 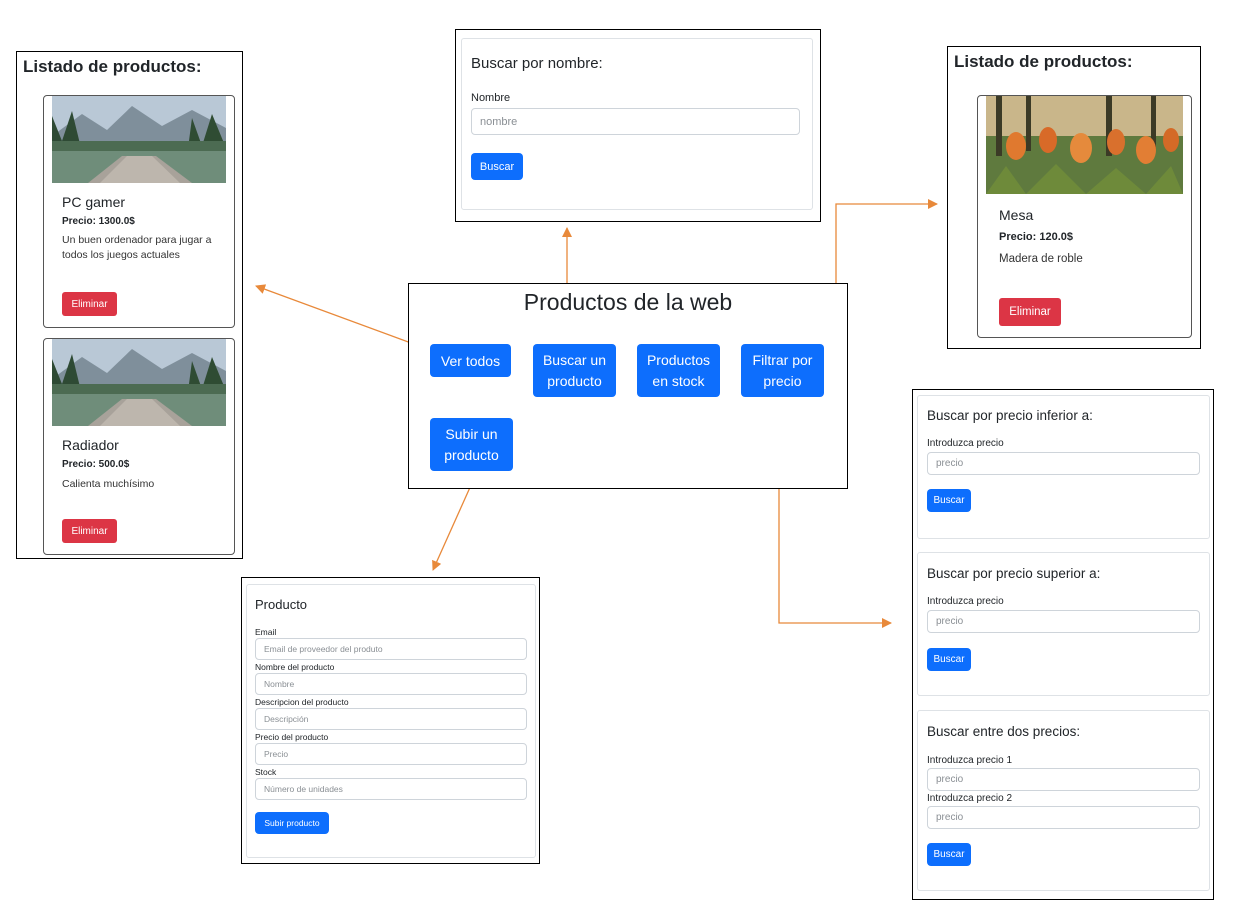 What do you see at coordinates (1063, 621) in the screenshot?
I see `price-superior-input: precio` at bounding box center [1063, 621].